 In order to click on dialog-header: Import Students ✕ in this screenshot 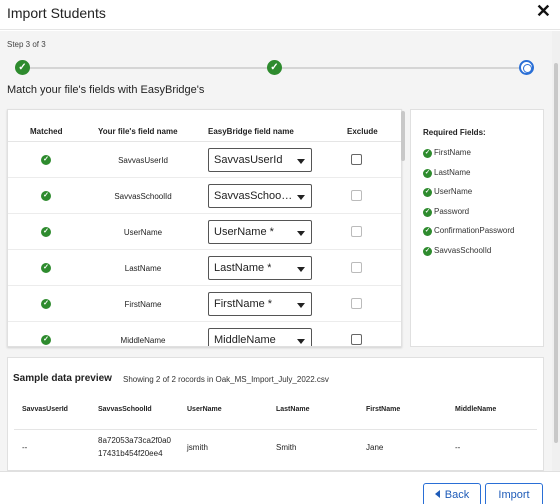, I will do `click(280, 15)`.